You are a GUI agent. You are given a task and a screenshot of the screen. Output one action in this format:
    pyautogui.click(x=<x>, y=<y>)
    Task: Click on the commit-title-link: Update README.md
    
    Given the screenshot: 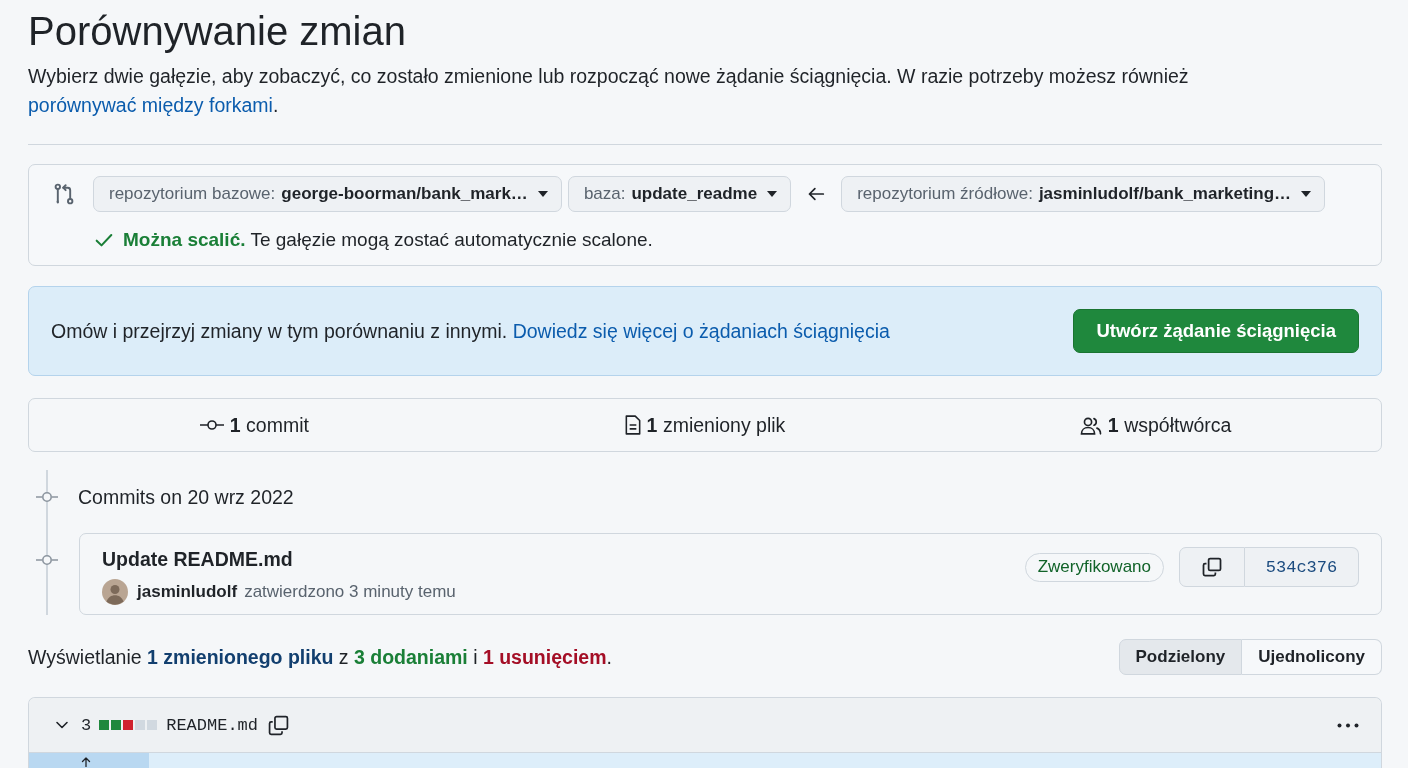 What is the action you would take?
    pyautogui.click(x=279, y=559)
    